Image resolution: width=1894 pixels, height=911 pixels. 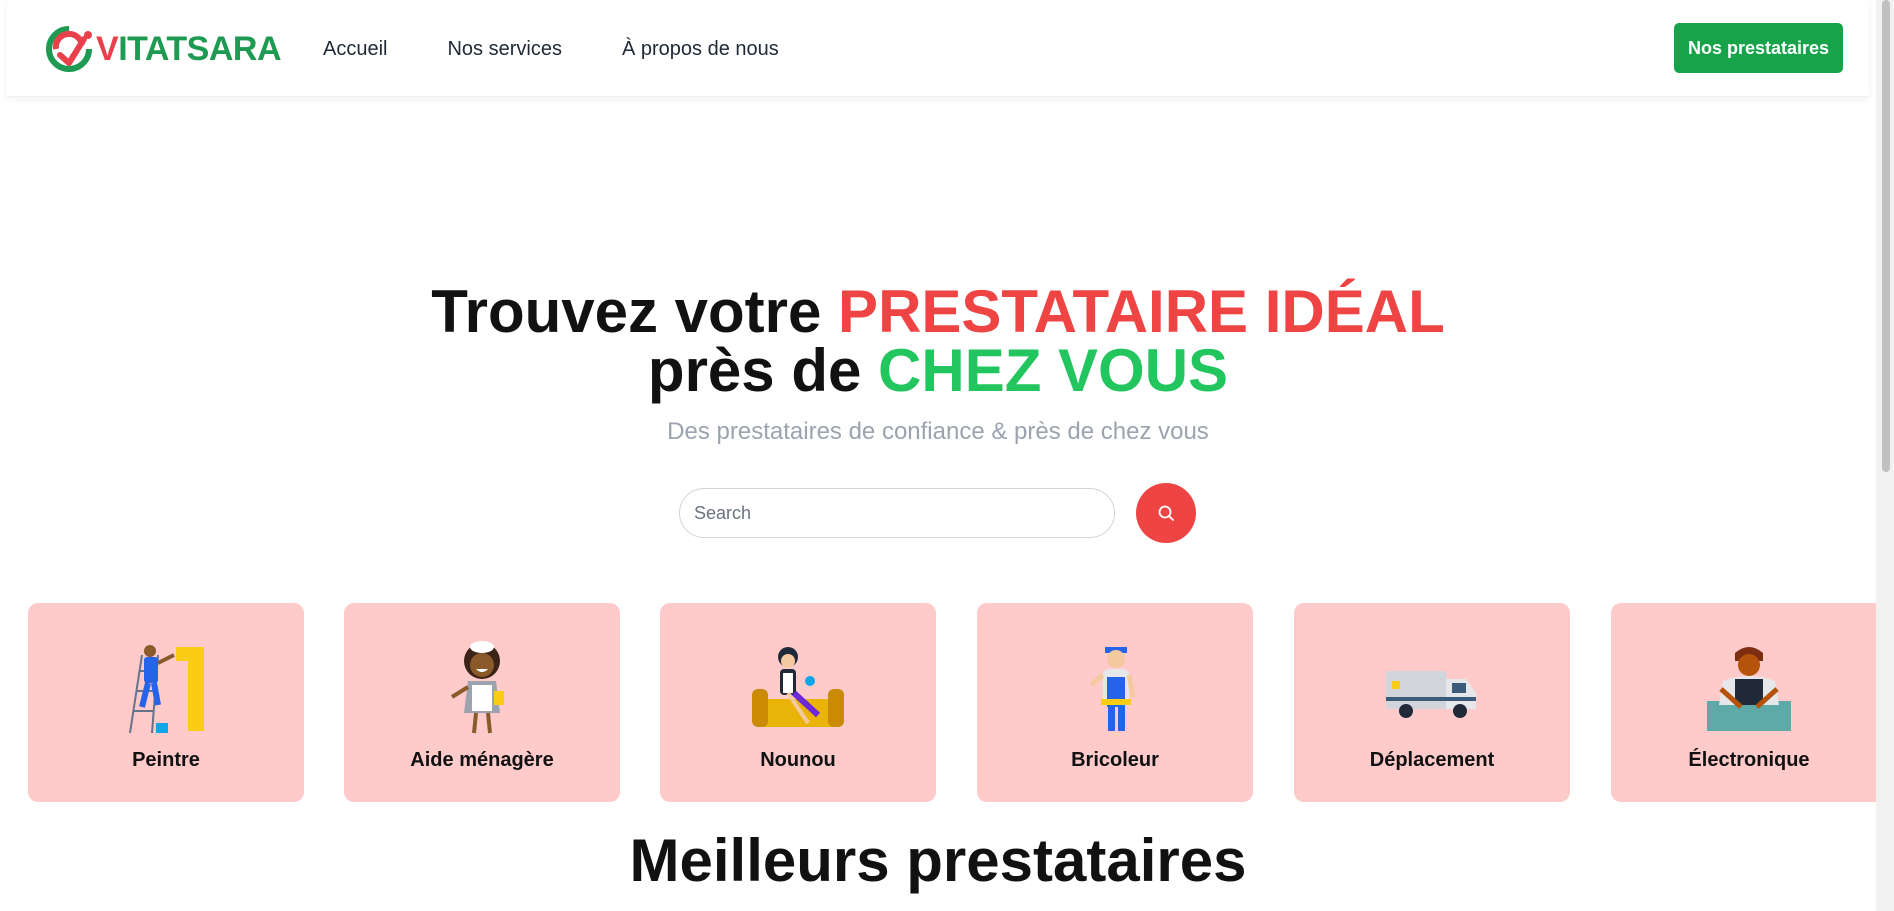 I want to click on category-card-peintre: Peintre, so click(x=166, y=702).